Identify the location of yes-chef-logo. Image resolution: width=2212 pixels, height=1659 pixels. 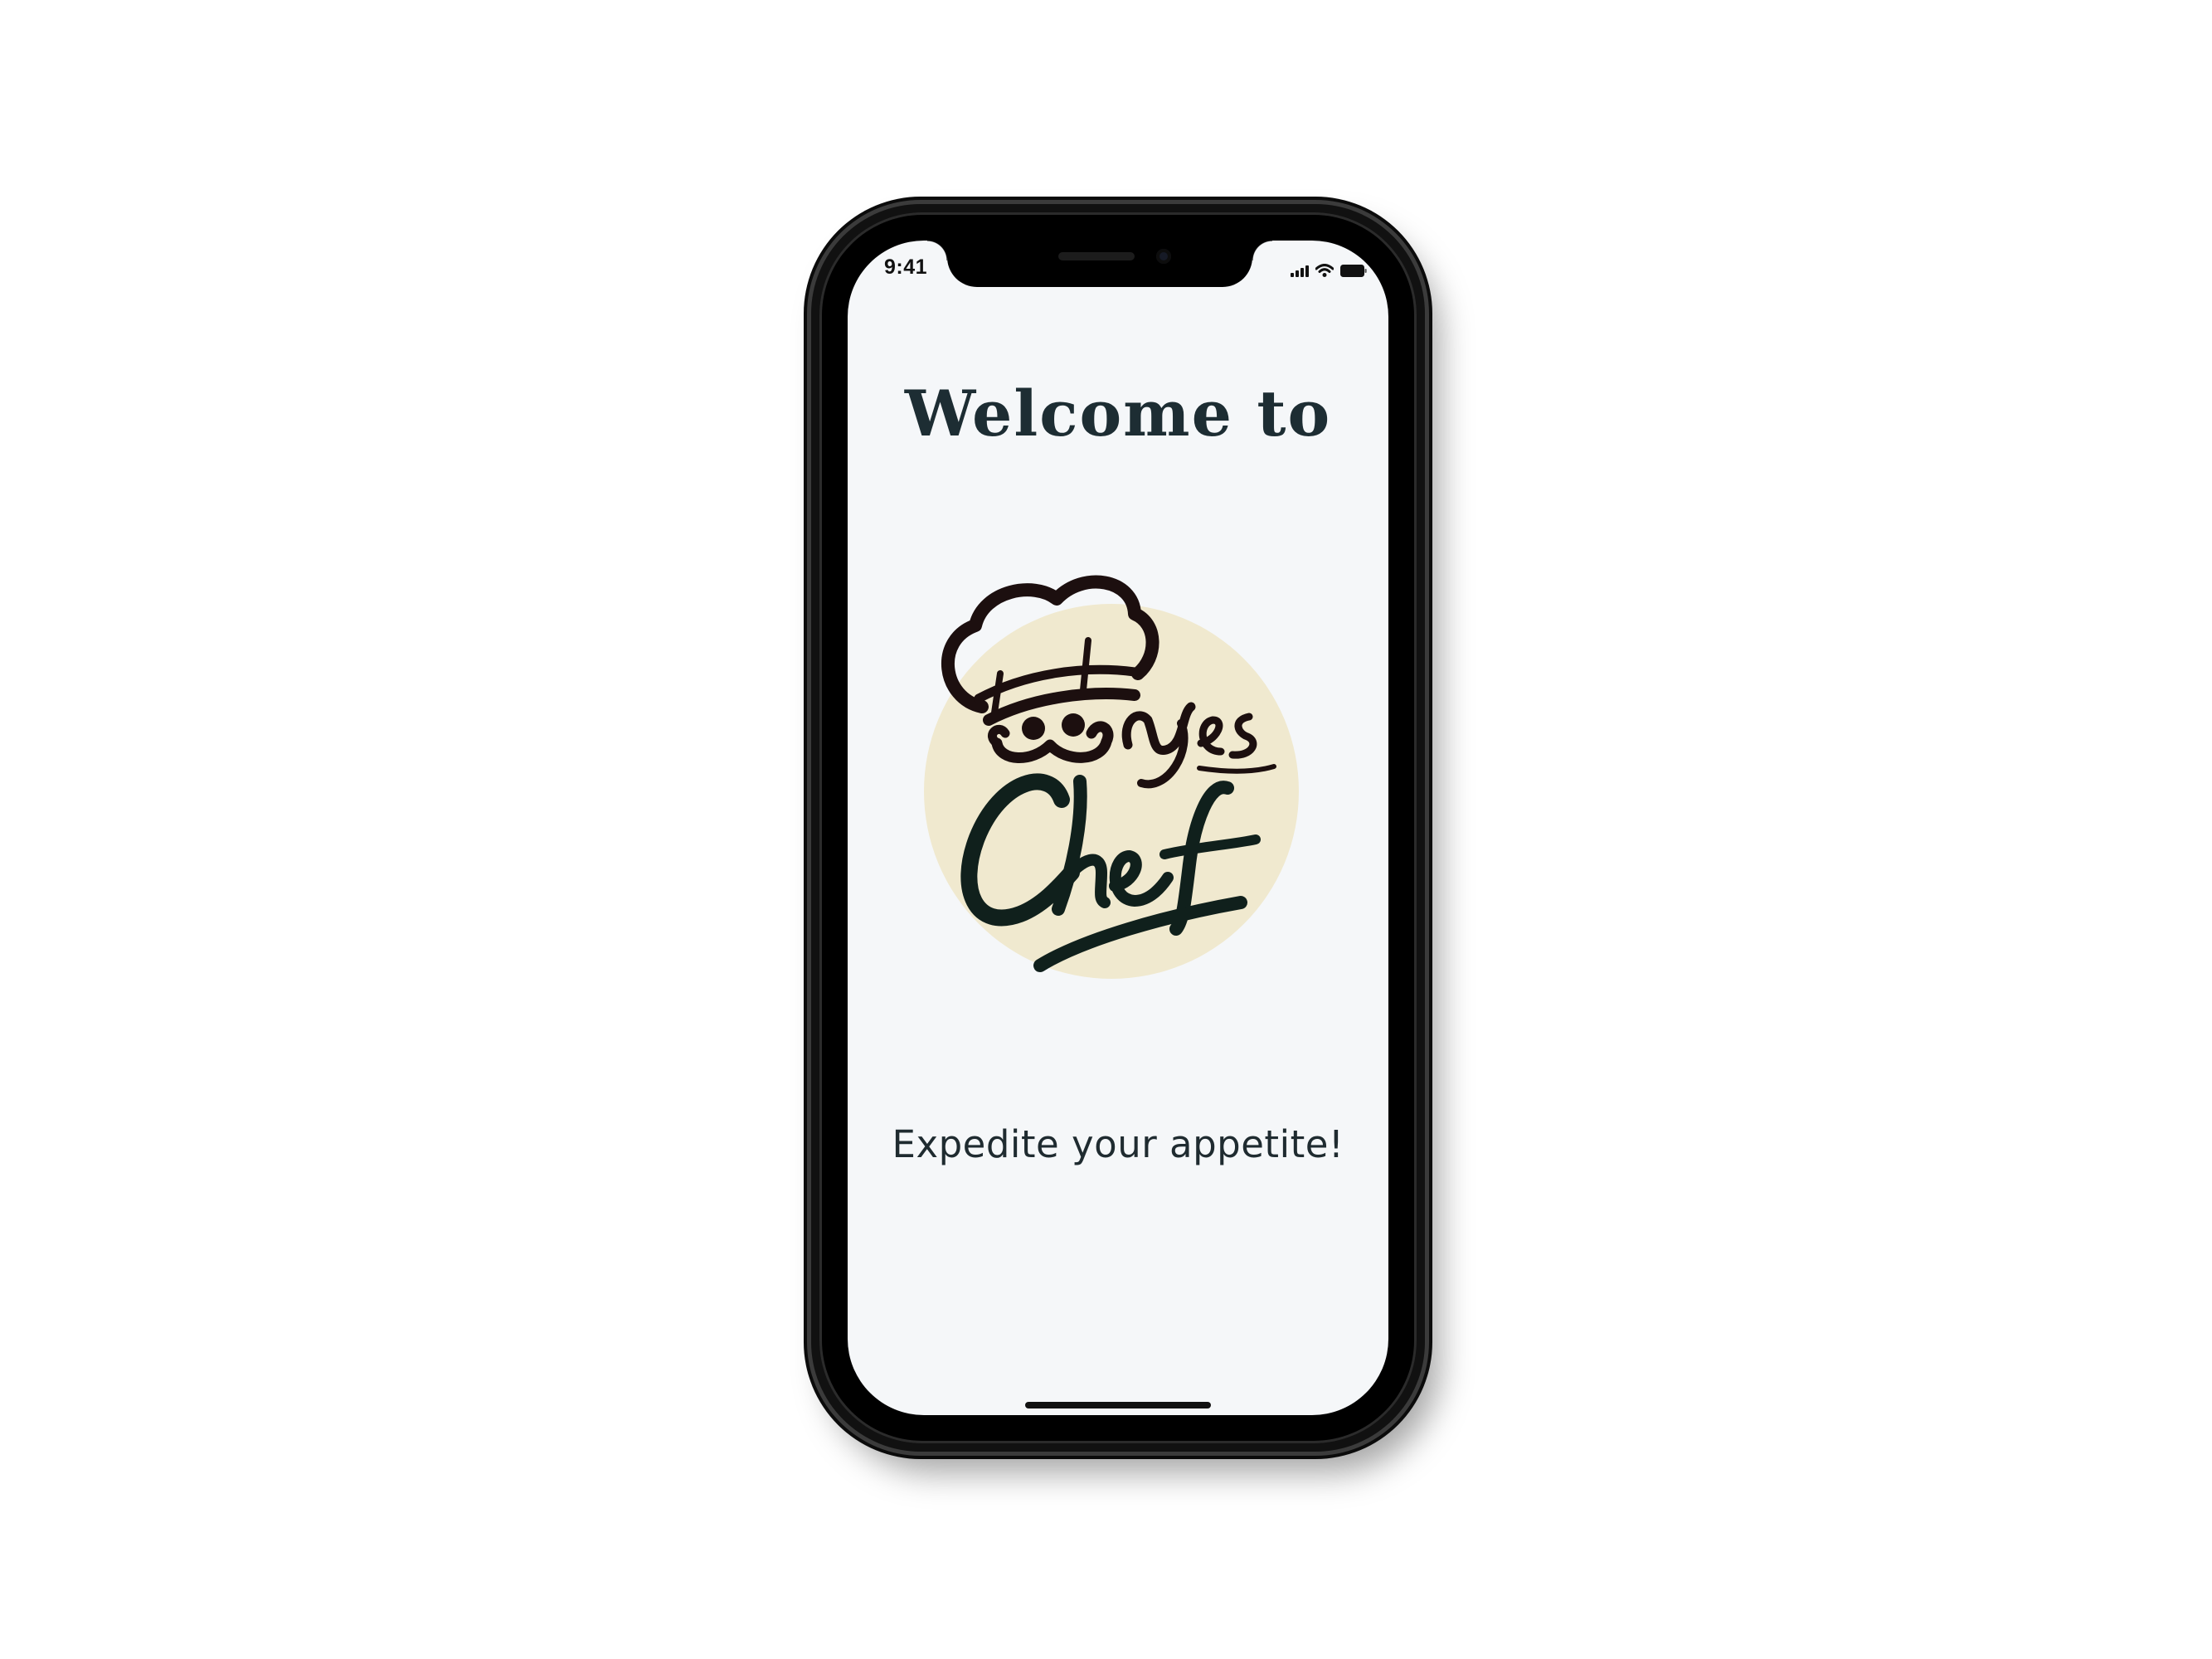
(1116, 789).